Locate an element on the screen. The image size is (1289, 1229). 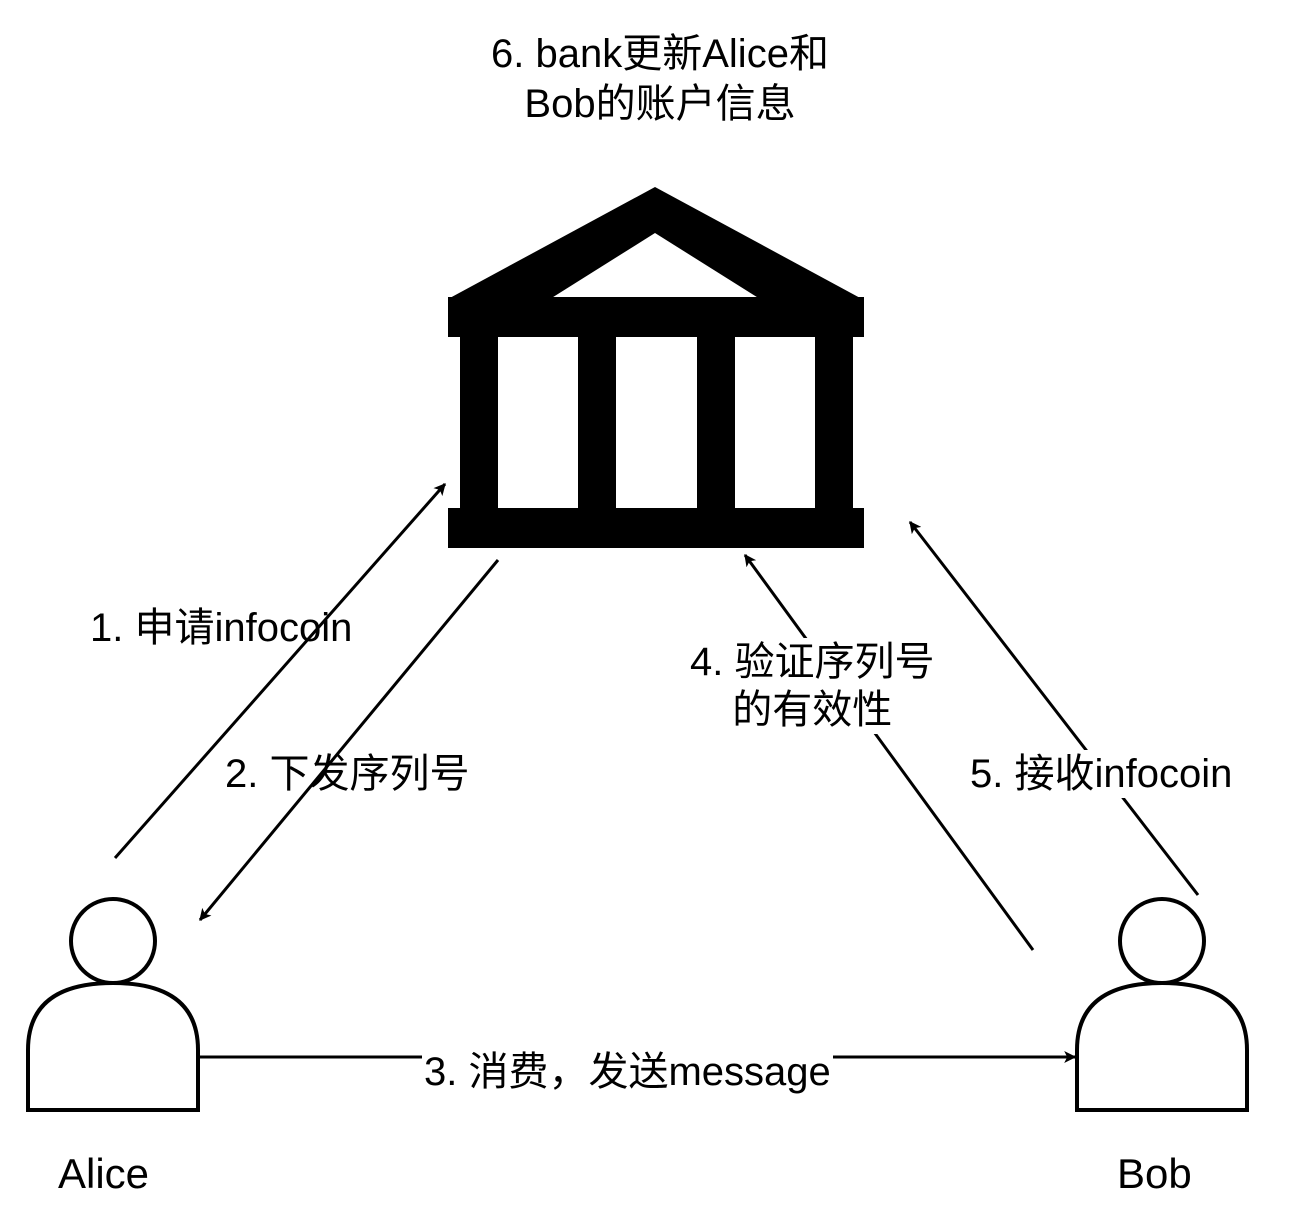
bank-update-line1: 6. bank更新Alice和 is located at coordinates (660, 54).